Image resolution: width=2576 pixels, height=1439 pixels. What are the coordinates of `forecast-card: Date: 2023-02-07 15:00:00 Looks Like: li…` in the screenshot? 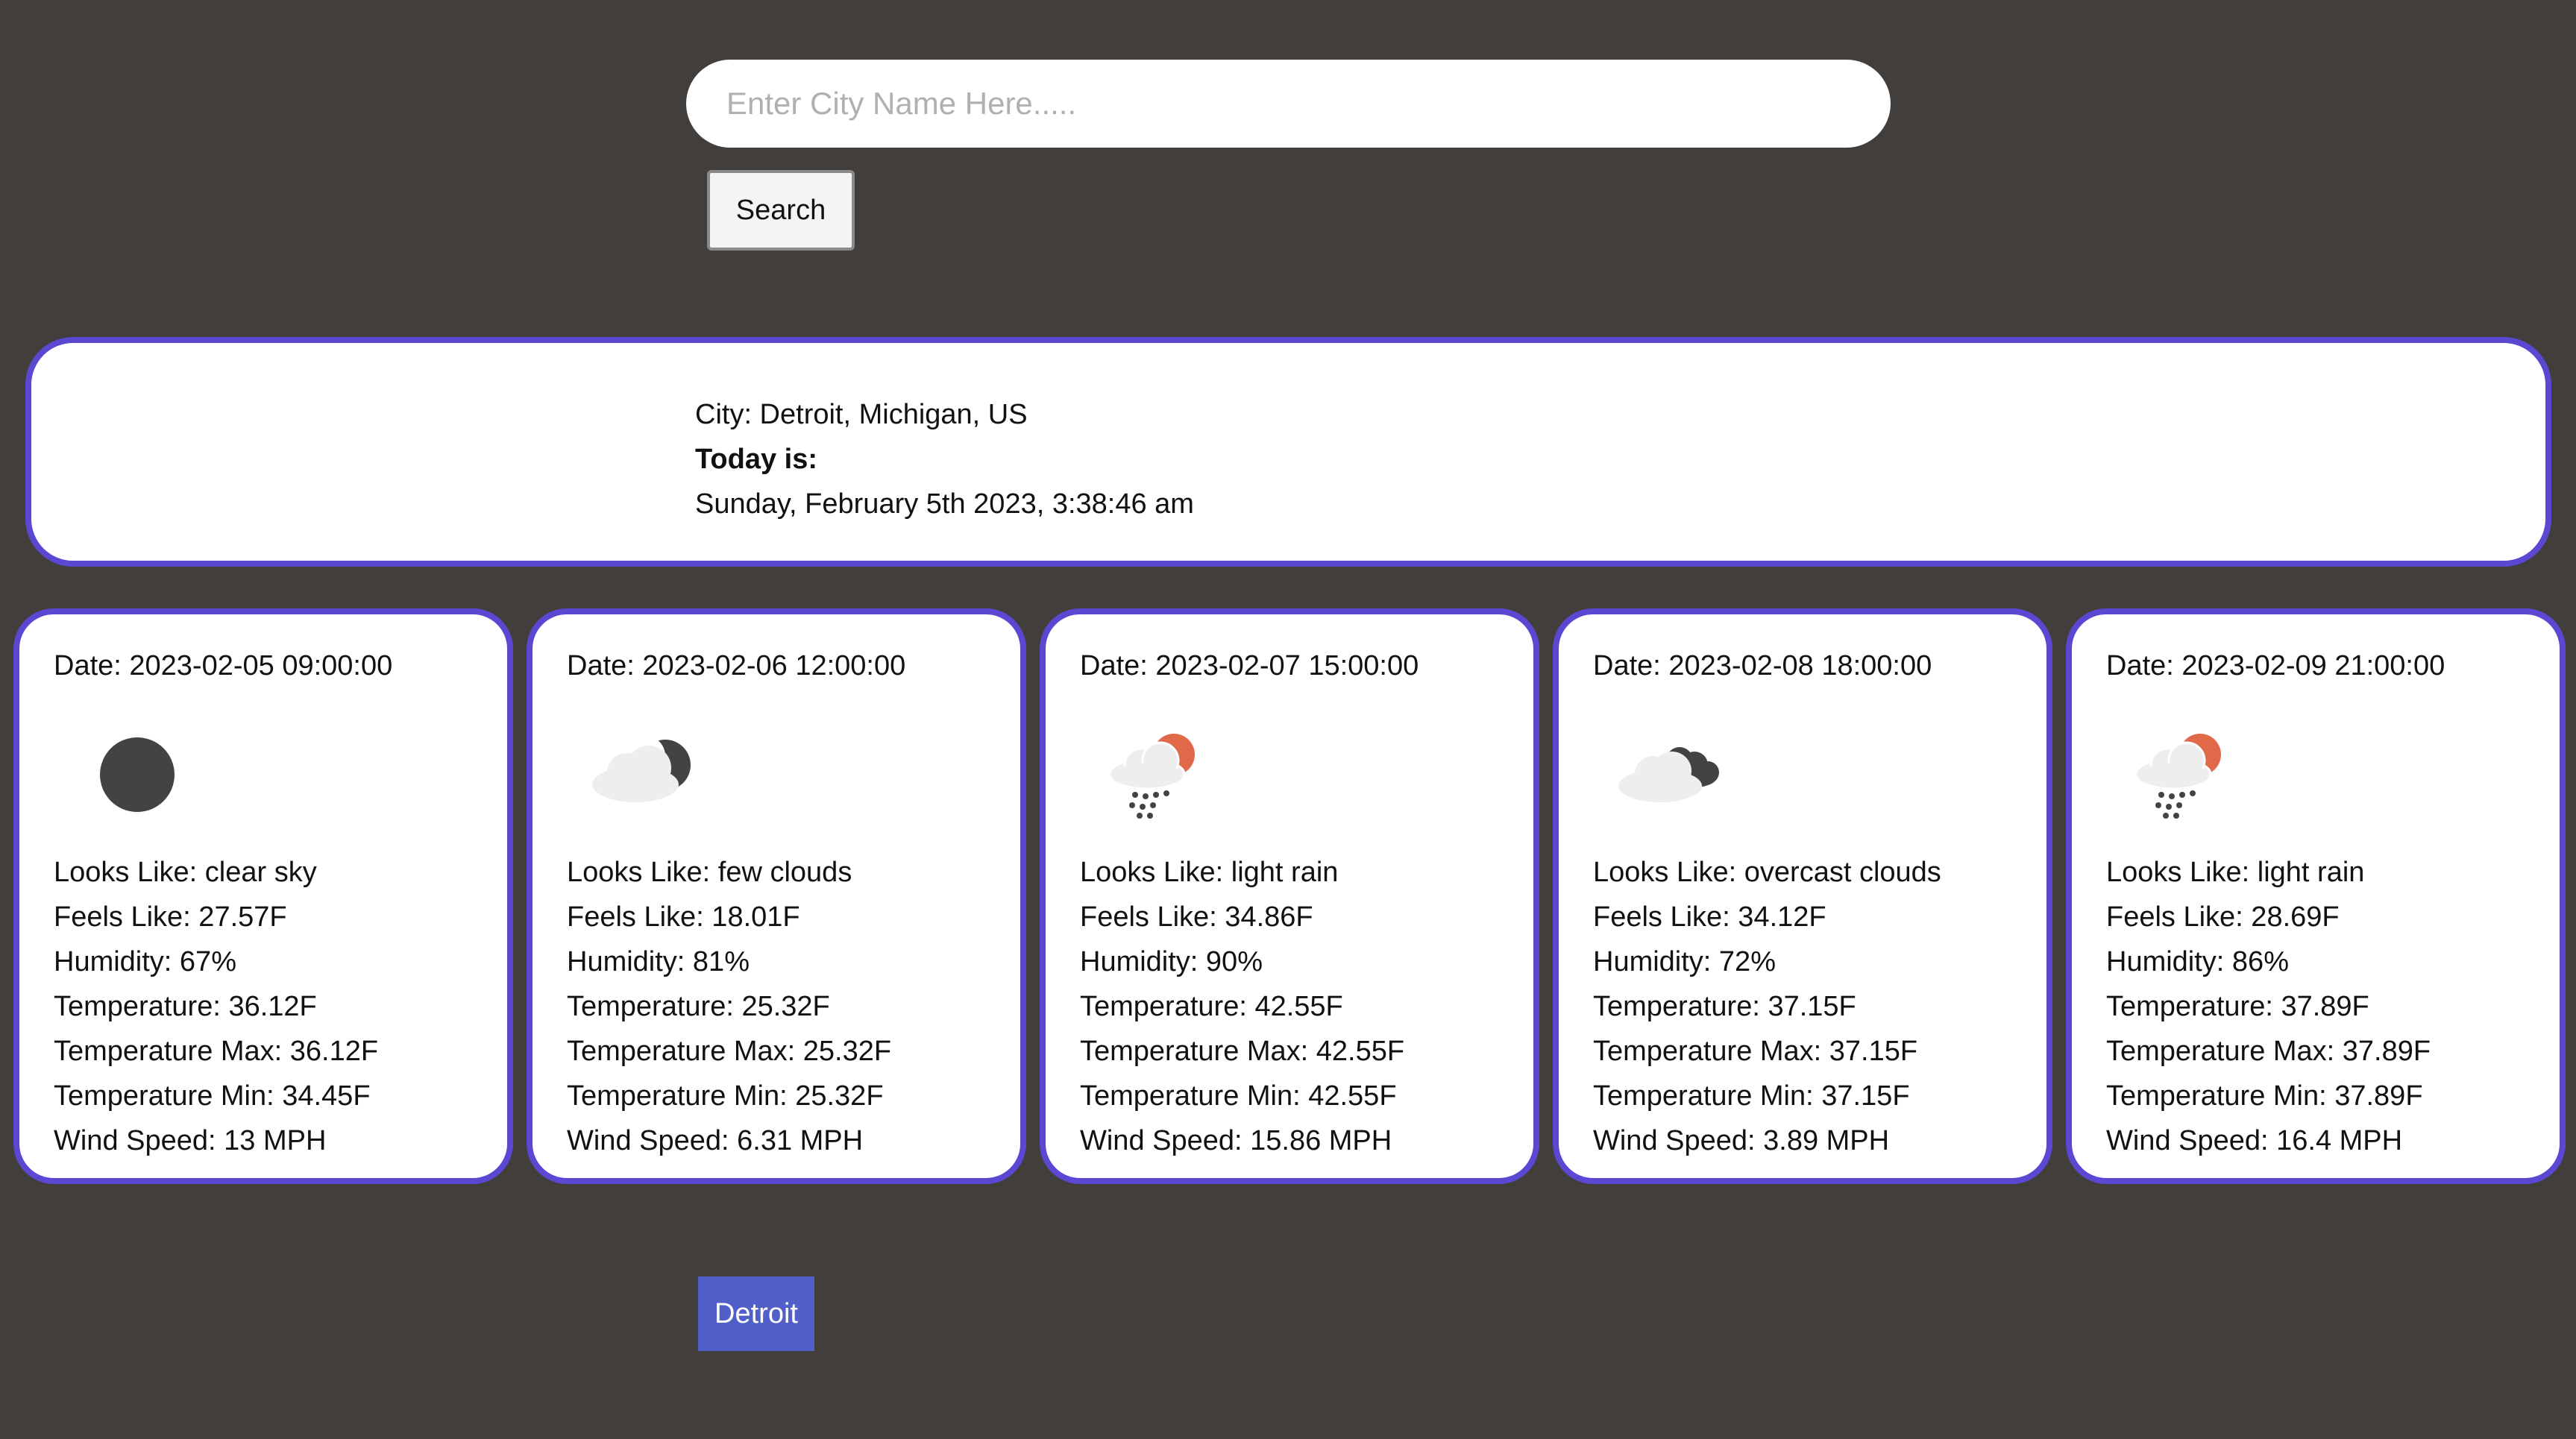 It's located at (1289, 896).